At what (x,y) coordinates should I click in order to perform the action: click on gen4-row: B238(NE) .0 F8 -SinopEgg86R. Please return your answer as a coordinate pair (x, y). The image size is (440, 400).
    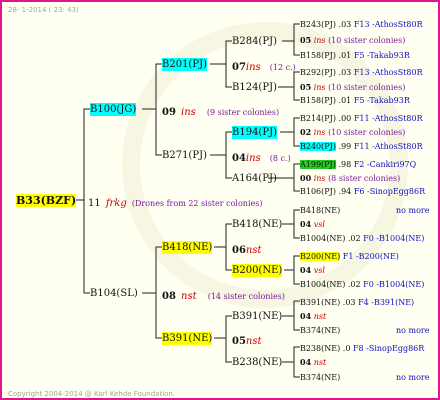
    Looking at the image, I should click on (362, 348).